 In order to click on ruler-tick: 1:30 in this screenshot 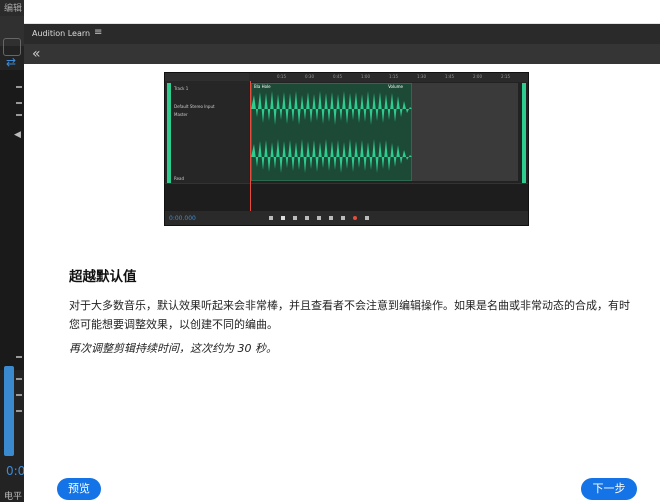, I will do `click(421, 76)`.